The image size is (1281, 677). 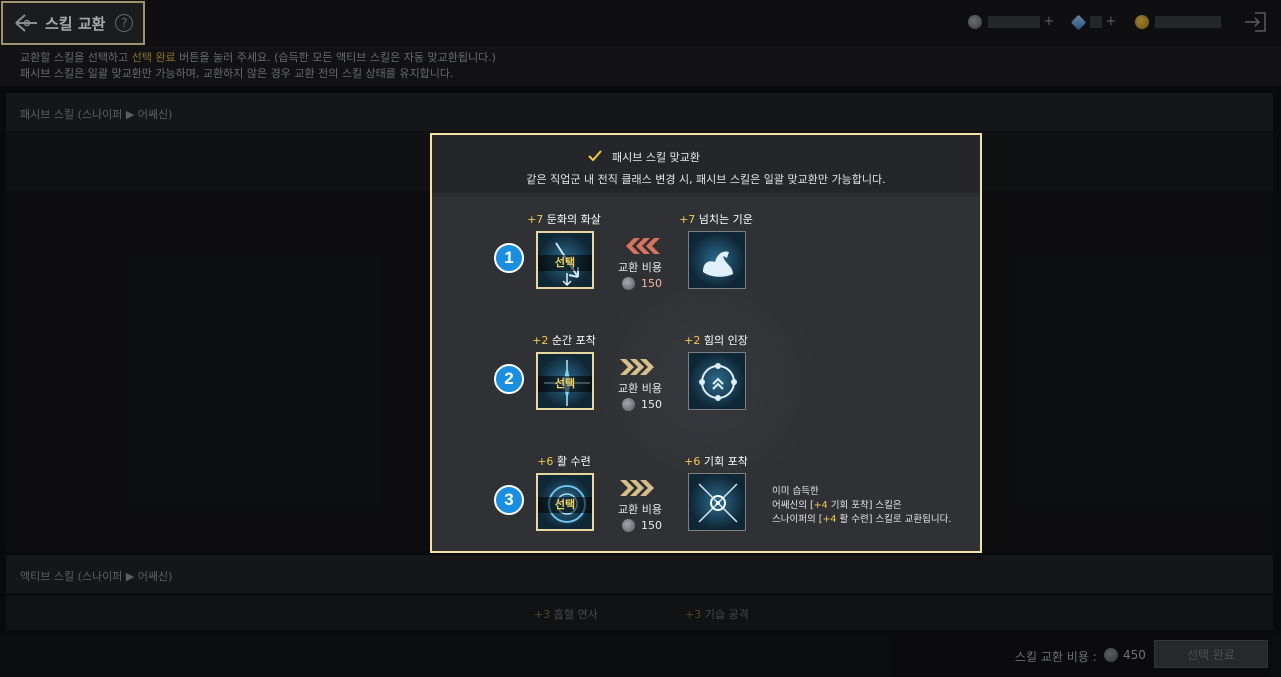 What do you see at coordinates (717, 502) in the screenshot?
I see `opportunity-skill-icon` at bounding box center [717, 502].